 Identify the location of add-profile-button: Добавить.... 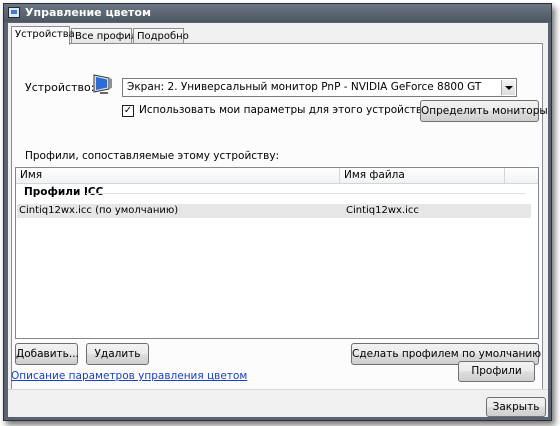
(47, 354).